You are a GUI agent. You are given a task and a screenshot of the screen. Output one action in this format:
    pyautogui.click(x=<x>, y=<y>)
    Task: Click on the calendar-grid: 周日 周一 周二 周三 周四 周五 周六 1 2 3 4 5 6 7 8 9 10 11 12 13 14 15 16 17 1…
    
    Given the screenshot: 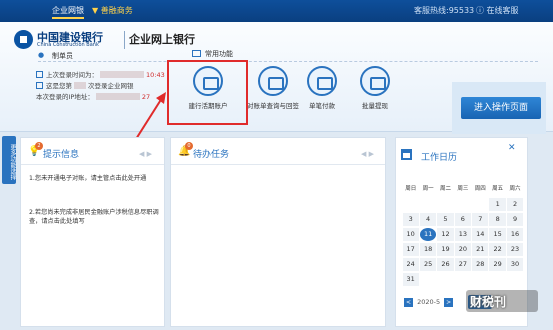 What is the action you would take?
    pyautogui.click(x=463, y=234)
    